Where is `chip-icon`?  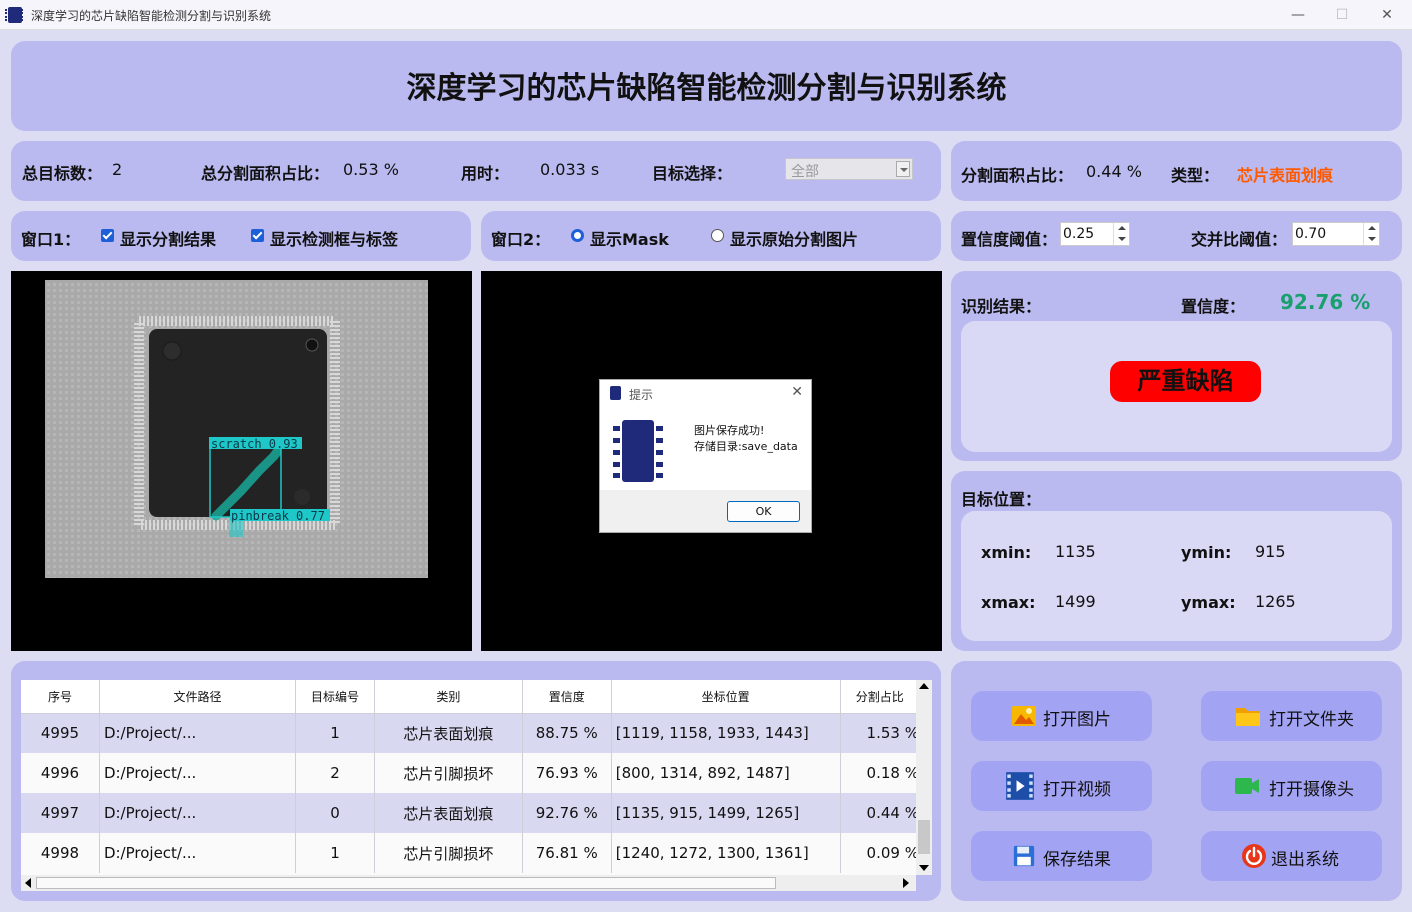
chip-icon is located at coordinates (638, 451).